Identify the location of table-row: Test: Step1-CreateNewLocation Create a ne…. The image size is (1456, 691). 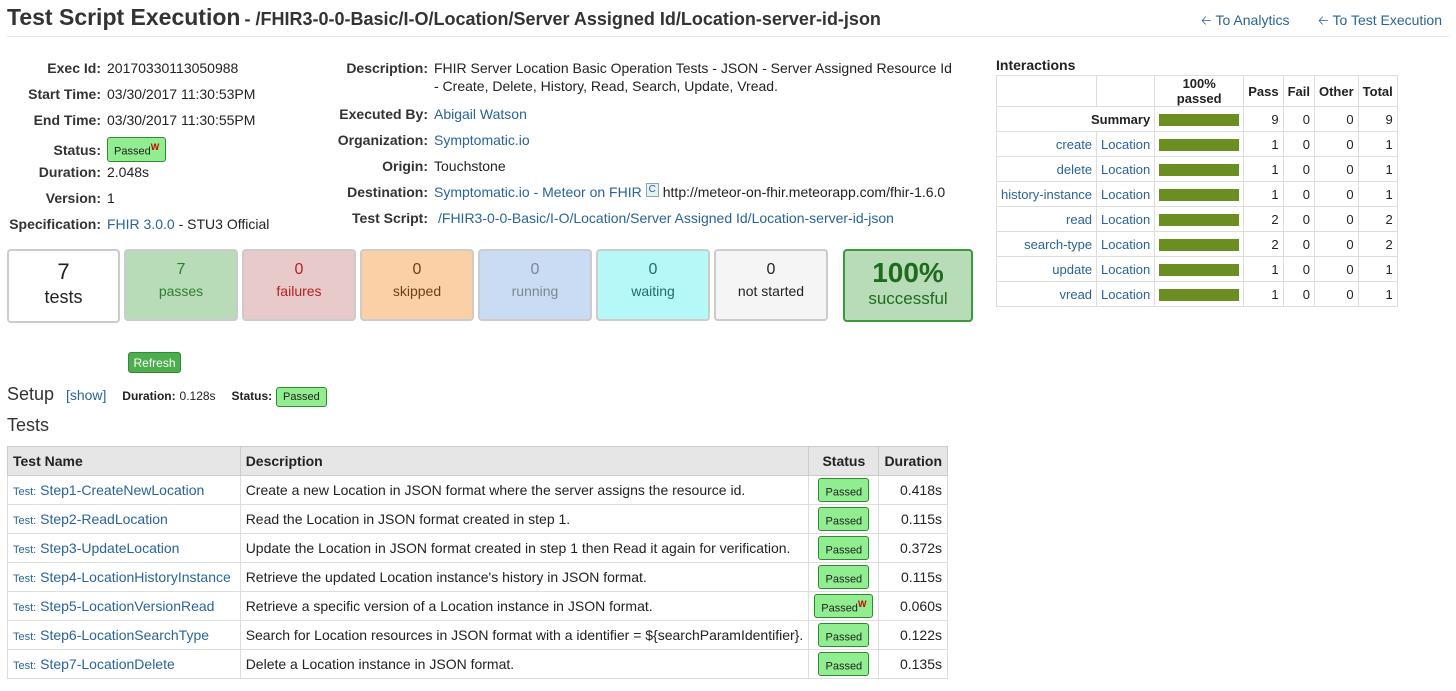
(477, 490).